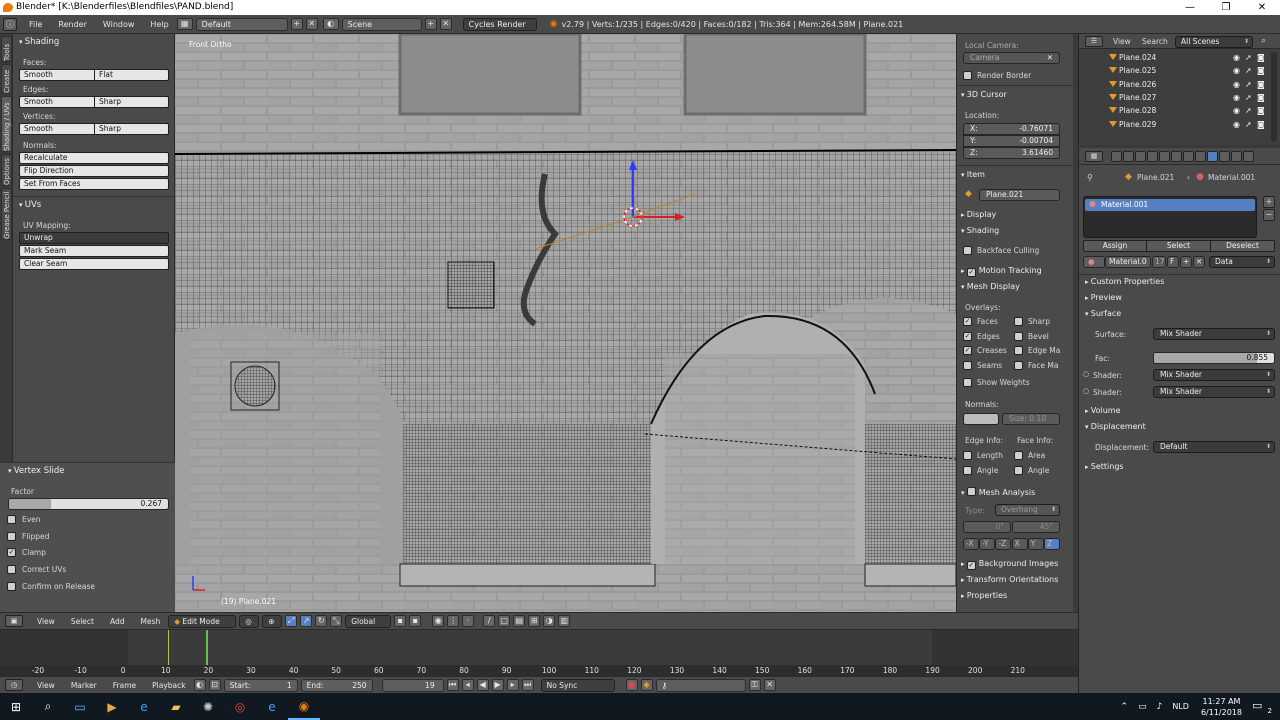  What do you see at coordinates (1125, 707) in the screenshot?
I see `tray-chevron-icon: ⌃` at bounding box center [1125, 707].